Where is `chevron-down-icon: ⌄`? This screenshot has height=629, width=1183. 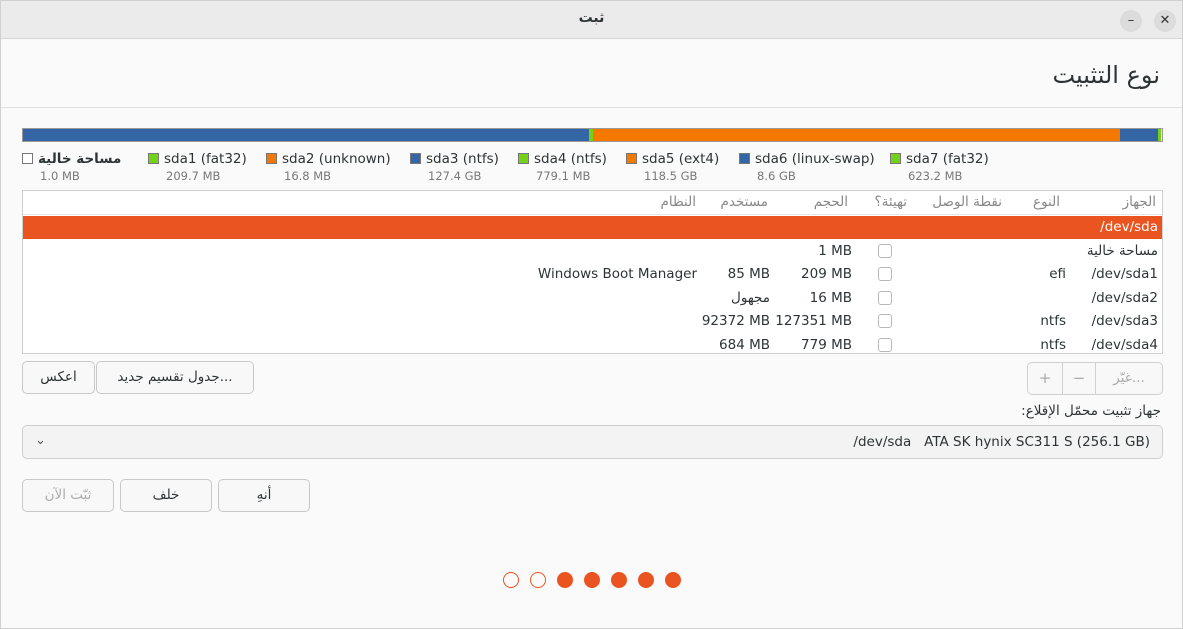 chevron-down-icon: ⌄ is located at coordinates (40, 440).